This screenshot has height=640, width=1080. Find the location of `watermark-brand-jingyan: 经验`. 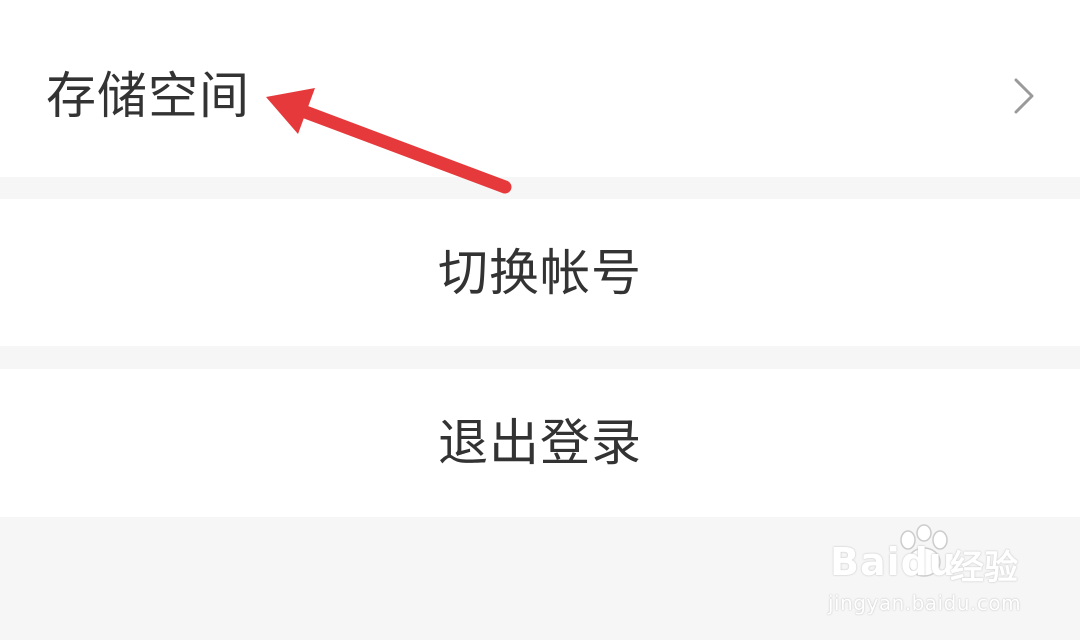

watermark-brand-jingyan: 经验 is located at coordinates (984, 568).